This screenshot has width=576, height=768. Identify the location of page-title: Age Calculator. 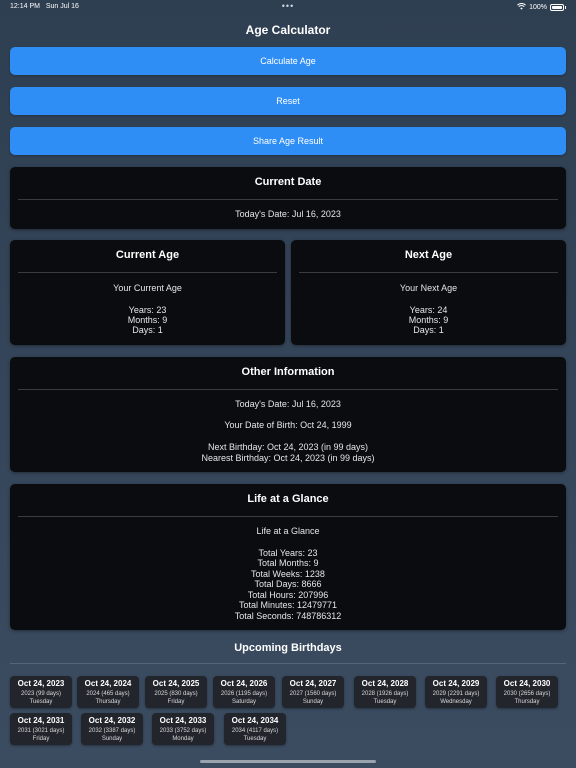
(288, 30).